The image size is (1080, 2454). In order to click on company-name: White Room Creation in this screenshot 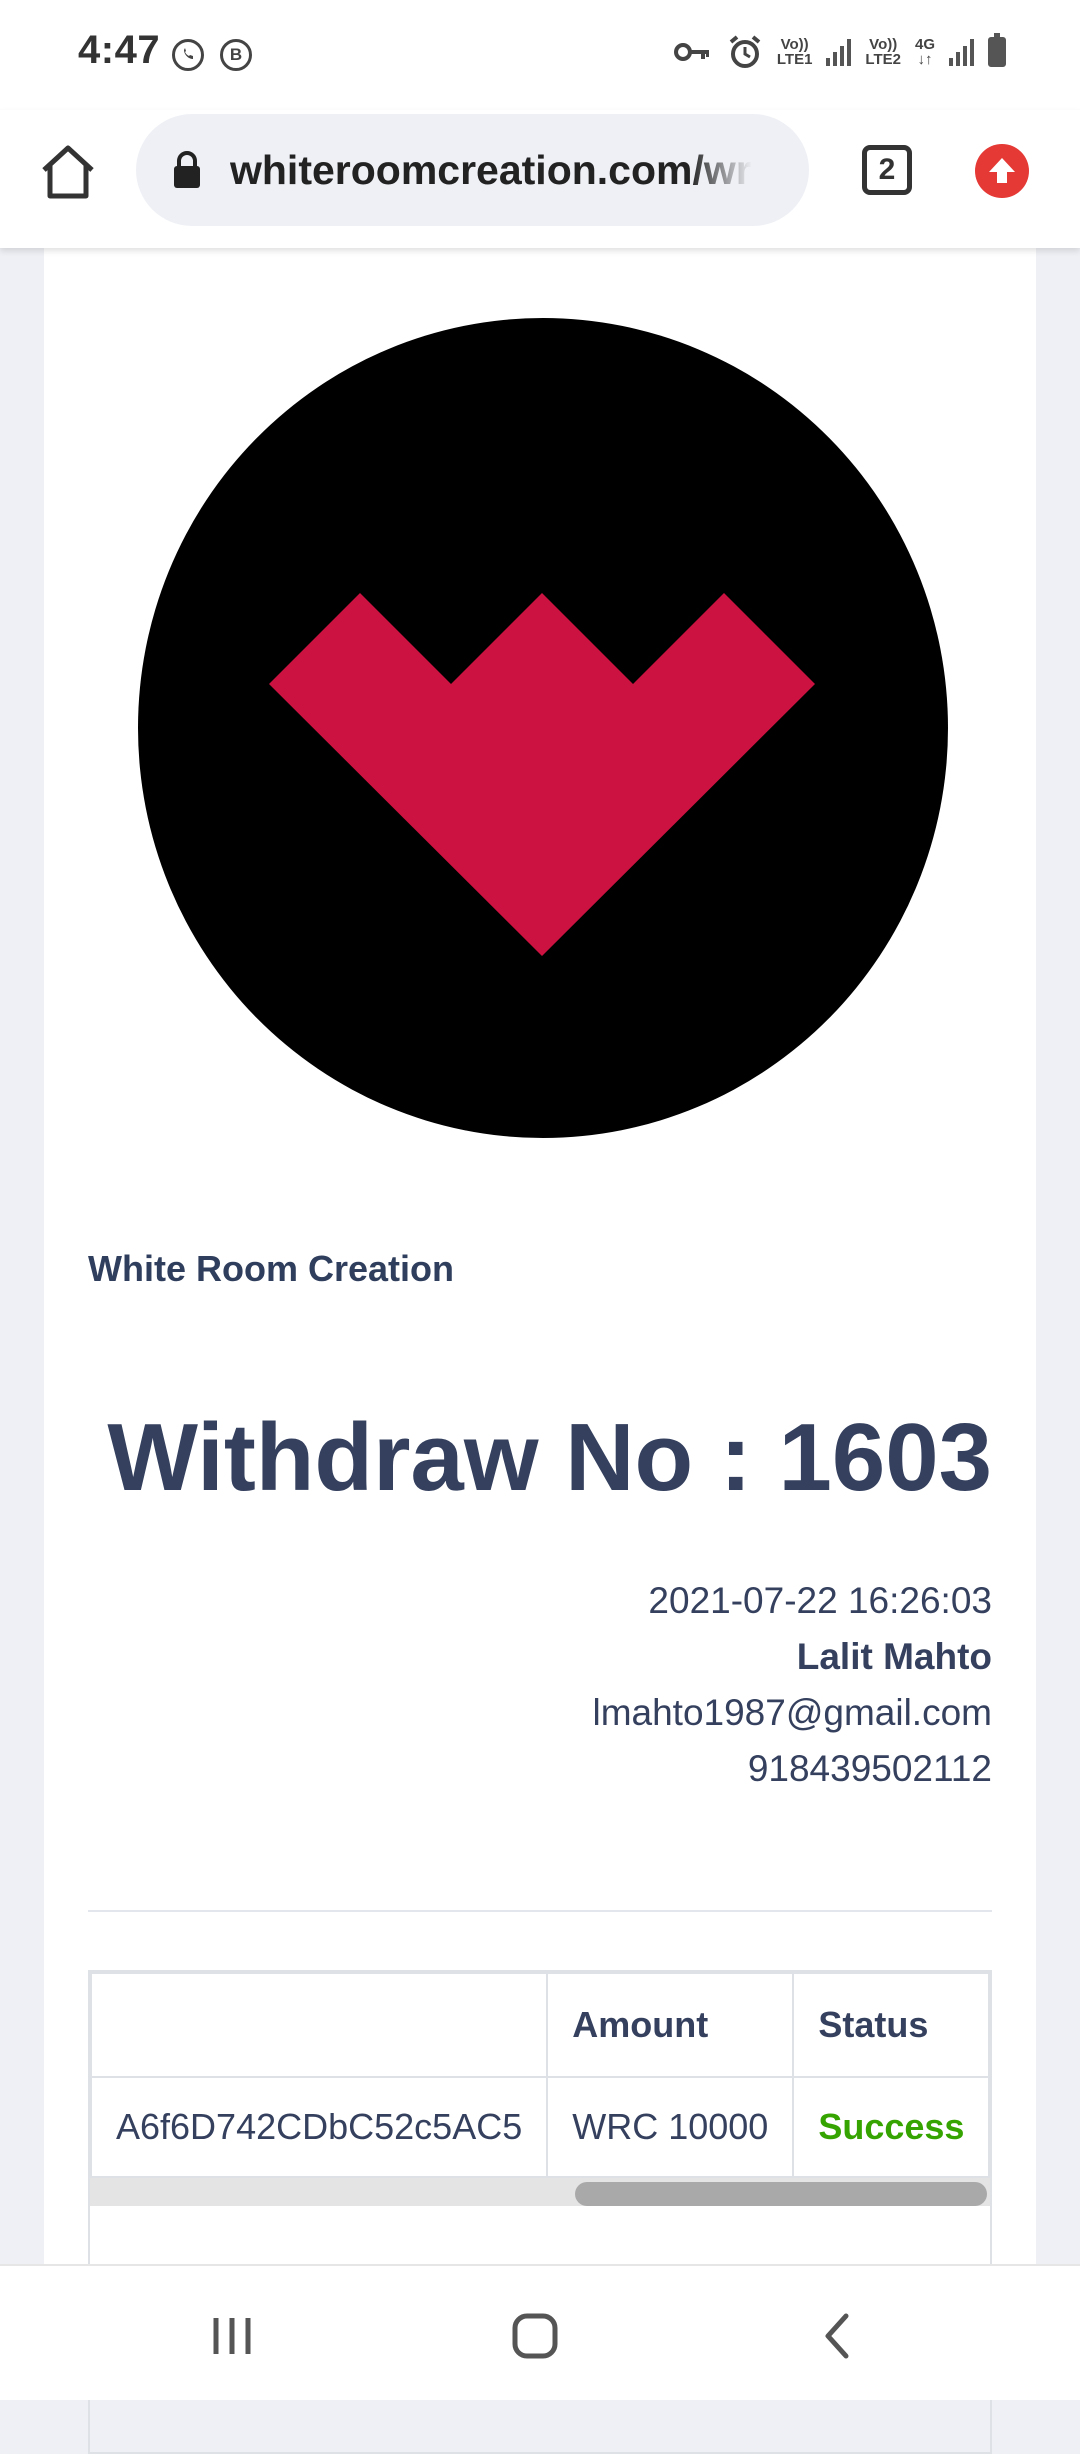, I will do `click(271, 1268)`.